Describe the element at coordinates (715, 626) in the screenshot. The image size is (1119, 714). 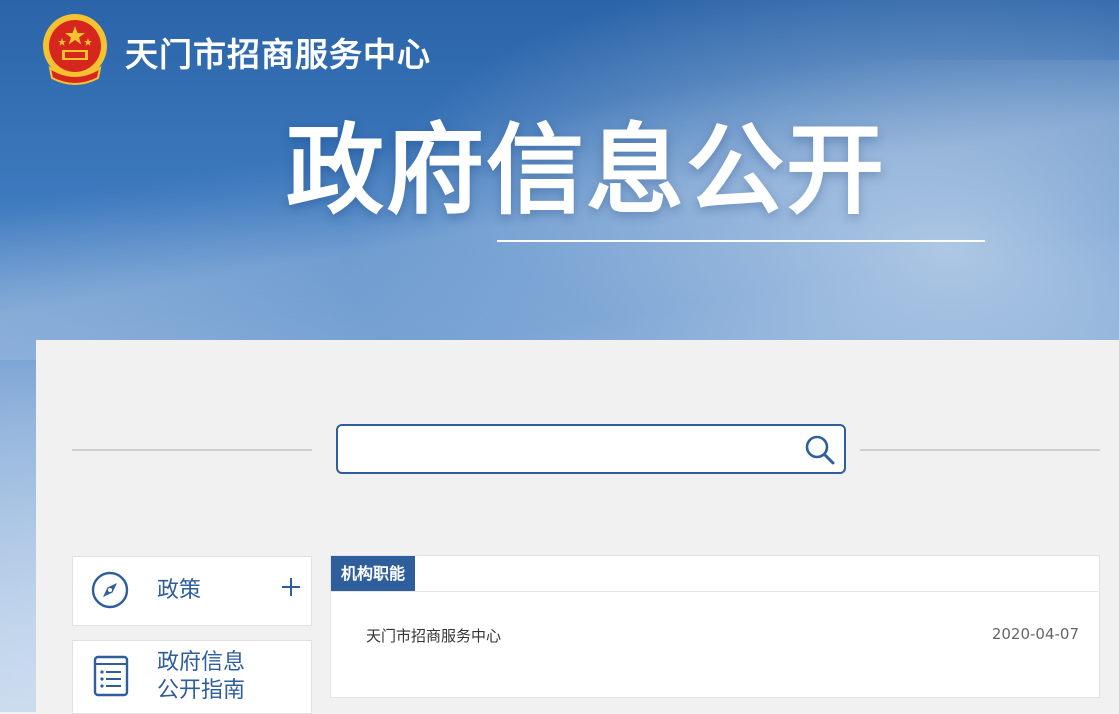
I see `institution-function-panel: 机构职能 天门市招商服务中心 2020-04-07` at that location.